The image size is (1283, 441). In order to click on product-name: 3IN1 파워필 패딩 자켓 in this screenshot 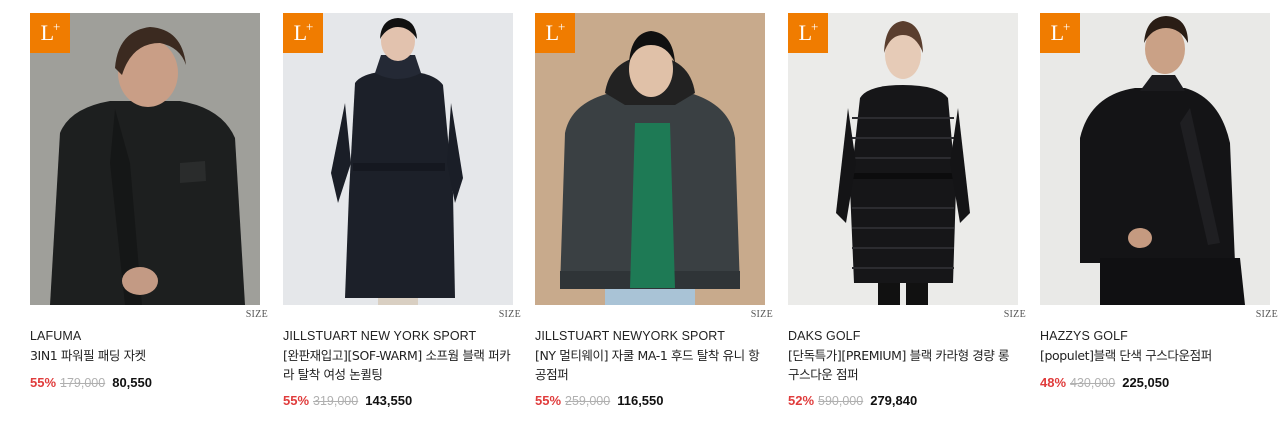, I will do `click(146, 356)`.